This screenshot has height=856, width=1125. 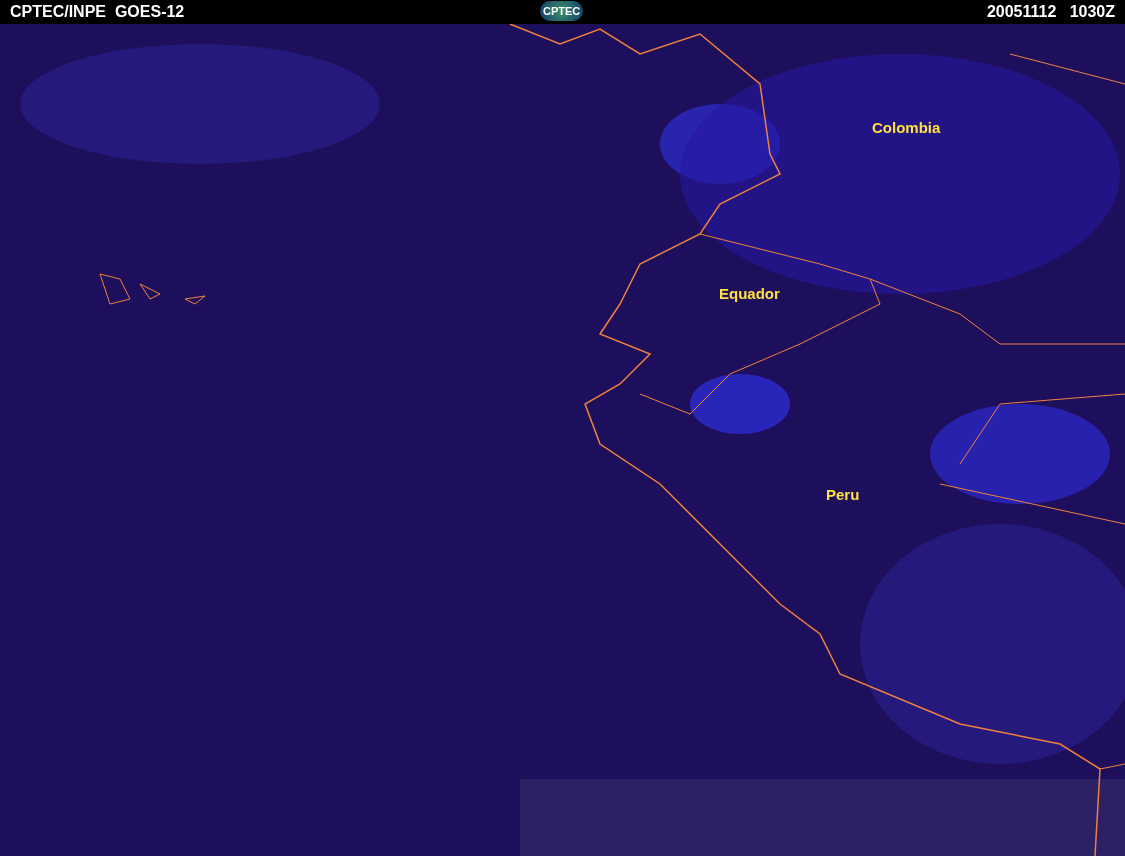 What do you see at coordinates (749, 294) in the screenshot?
I see `country-label: Equador` at bounding box center [749, 294].